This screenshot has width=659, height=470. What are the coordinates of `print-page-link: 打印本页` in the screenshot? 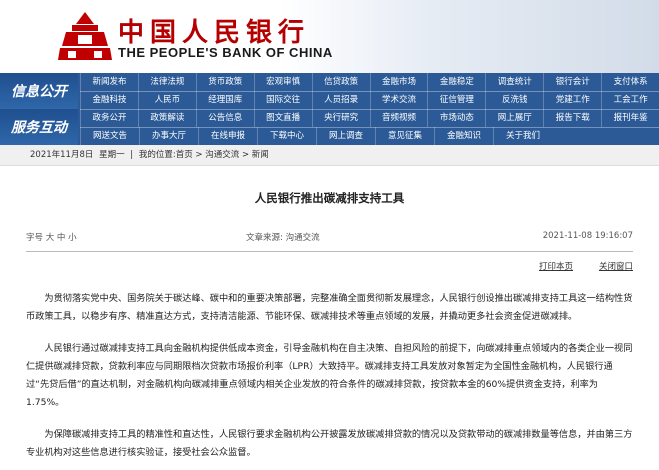 It's located at (556, 266).